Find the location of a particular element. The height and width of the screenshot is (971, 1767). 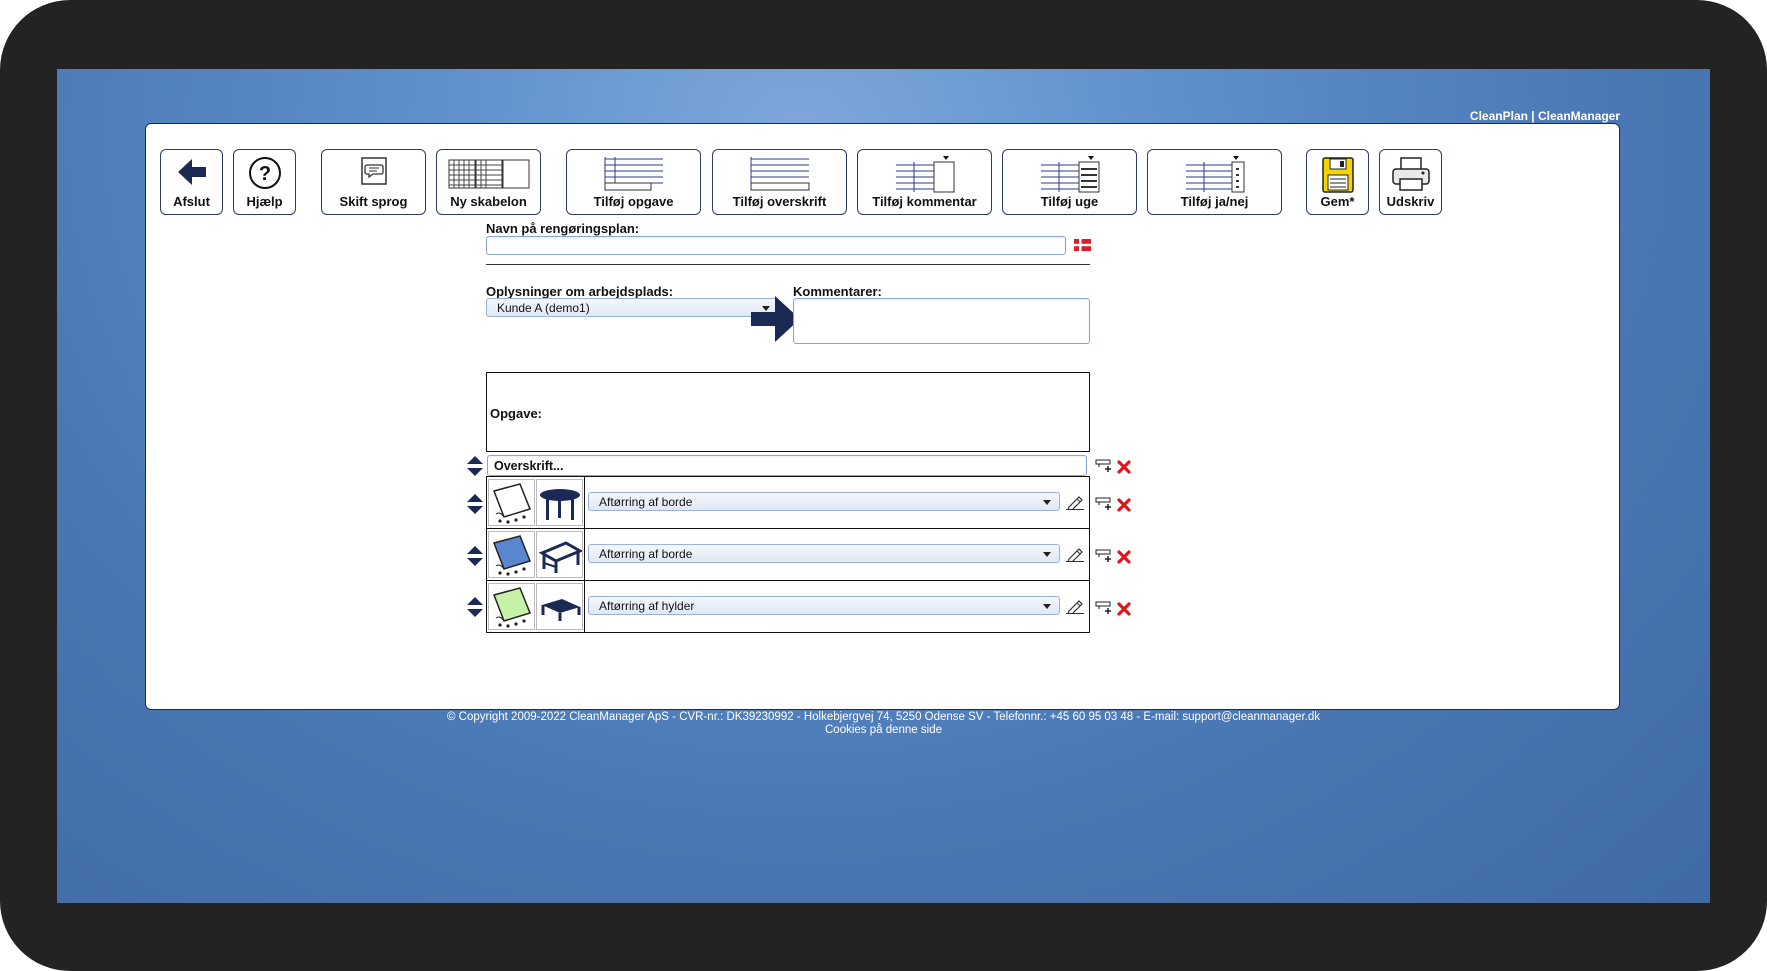

help-label: Hjælp is located at coordinates (264, 201).